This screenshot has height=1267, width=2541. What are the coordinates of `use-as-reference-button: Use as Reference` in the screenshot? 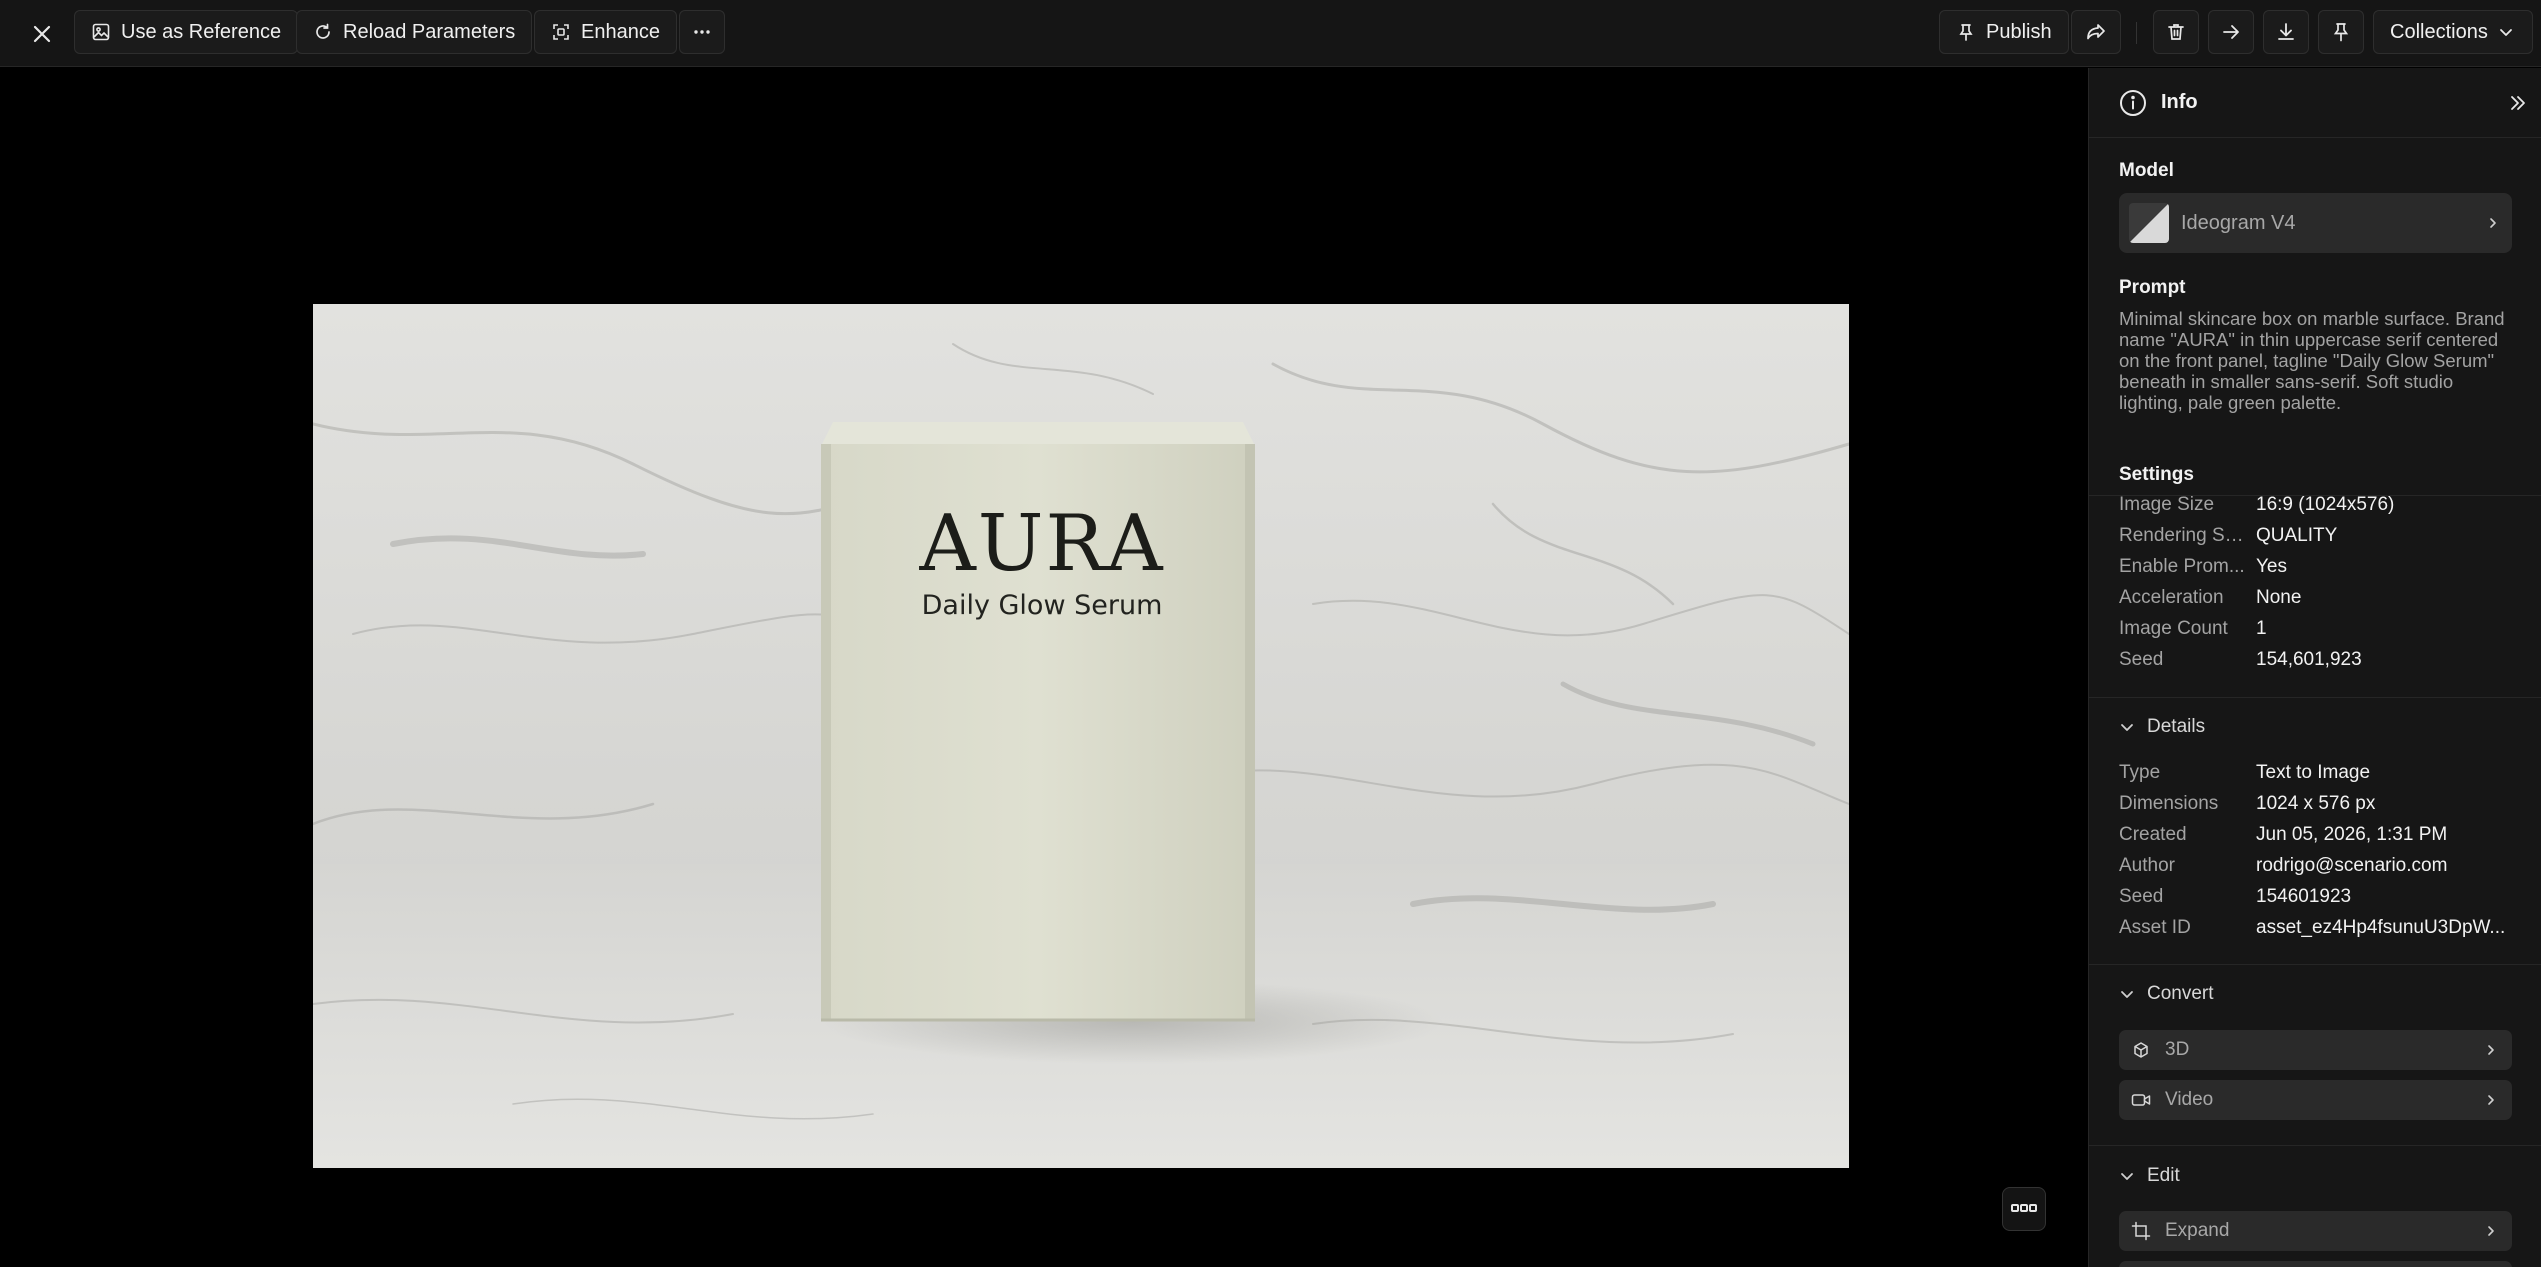 It's located at (186, 32).